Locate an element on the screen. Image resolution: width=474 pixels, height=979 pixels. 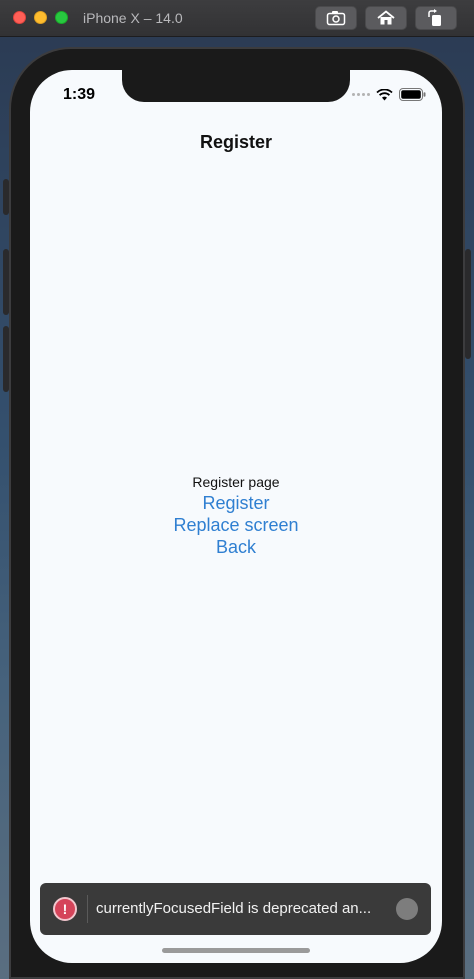
rotate-button is located at coordinates (436, 18).